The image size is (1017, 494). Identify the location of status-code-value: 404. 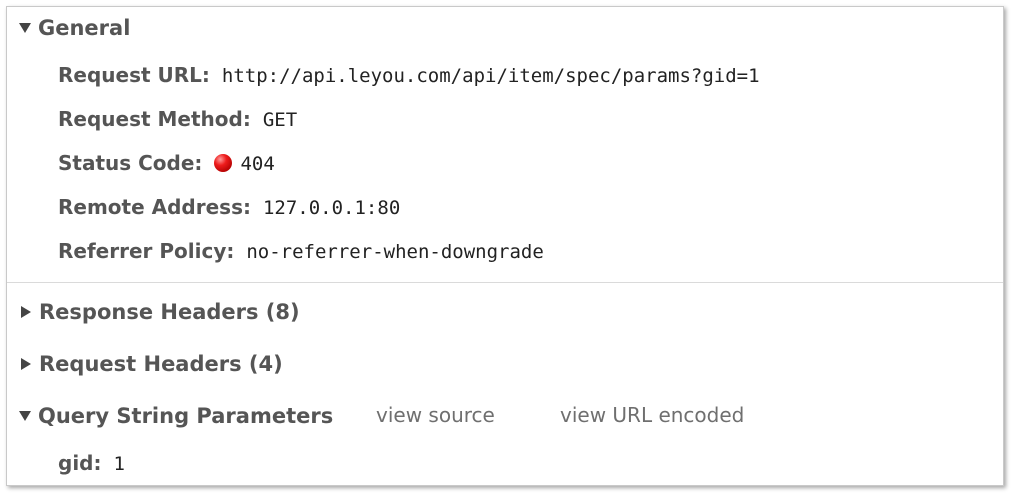
(257, 164).